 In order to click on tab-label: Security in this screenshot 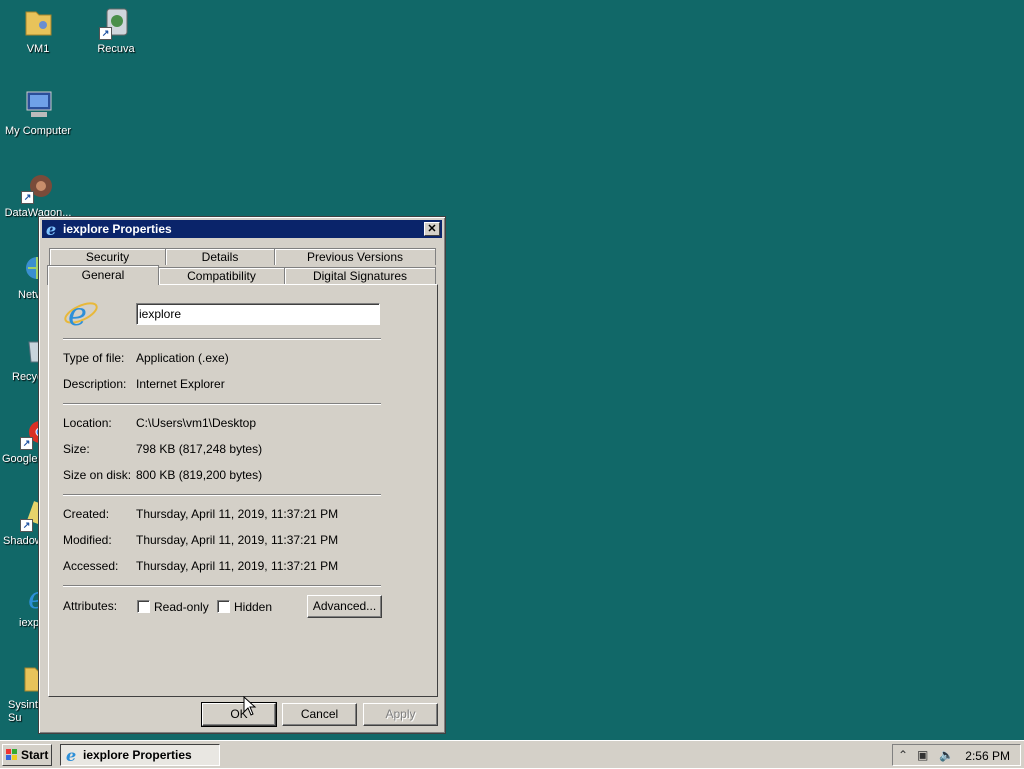, I will do `click(107, 257)`.